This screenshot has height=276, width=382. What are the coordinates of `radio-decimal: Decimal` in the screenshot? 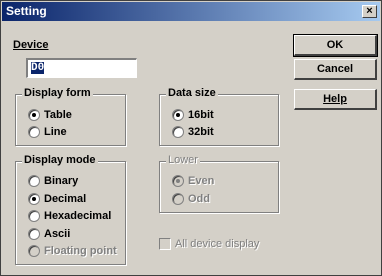 It's located at (57, 199).